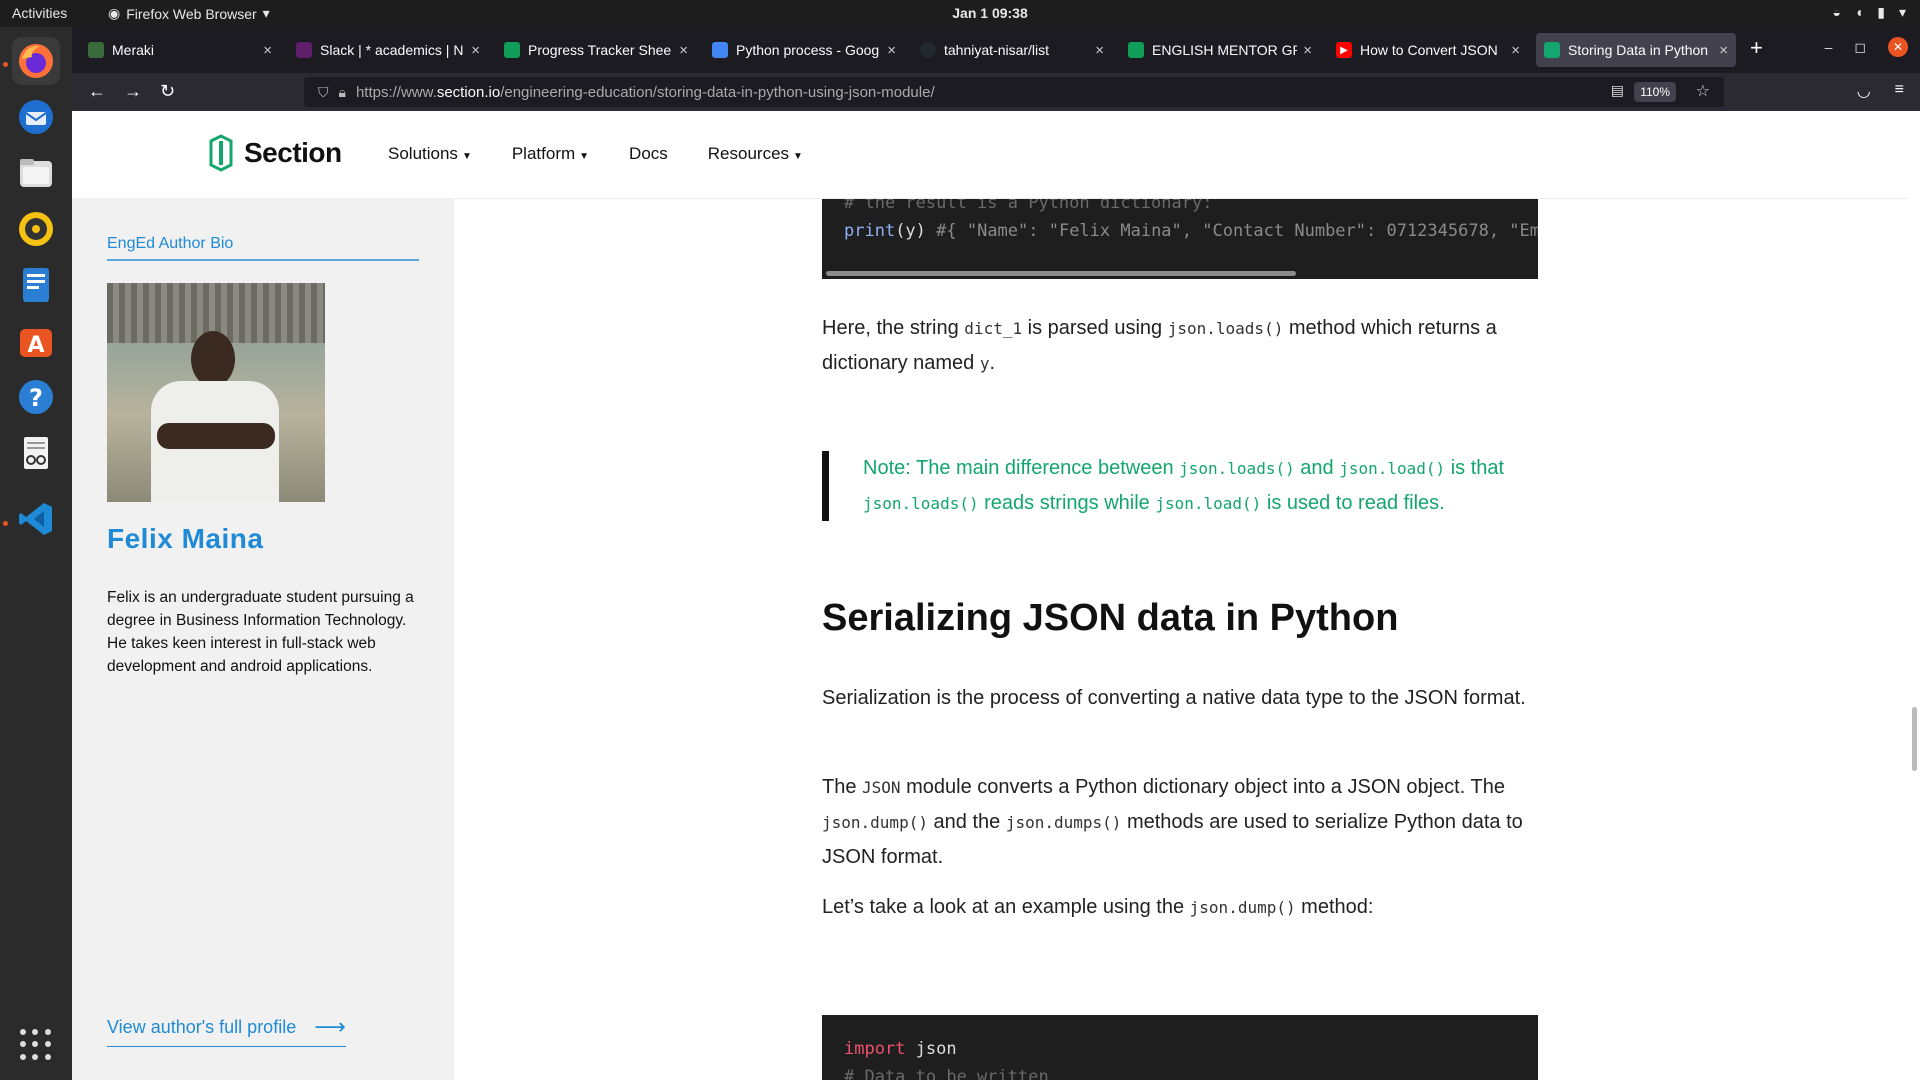 The height and width of the screenshot is (1080, 1920). Describe the element at coordinates (36, 341) in the screenshot. I see `app-center-icon: A` at that location.